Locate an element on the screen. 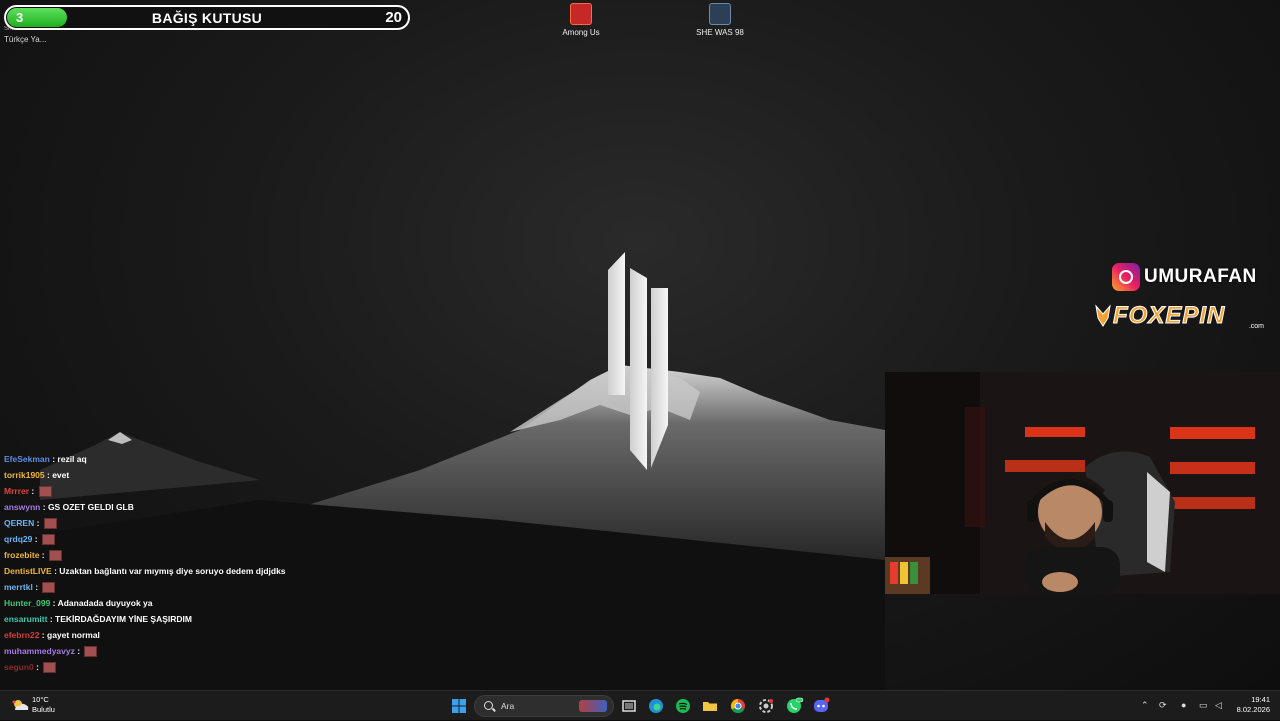 This screenshot has height=721, width=1280. chat-text: TEKİRDAĞDAYIM YİNE ŞAŞIRDIM is located at coordinates (123, 619).